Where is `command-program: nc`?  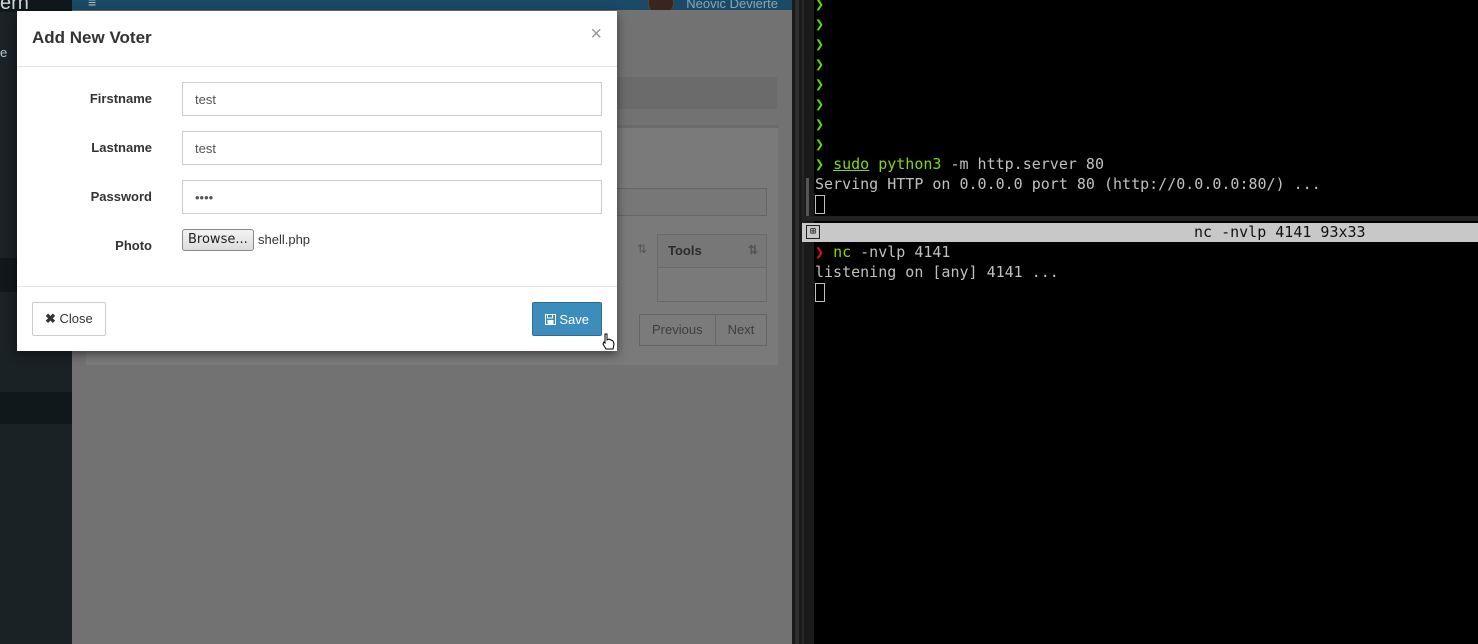
command-program: nc is located at coordinates (842, 252).